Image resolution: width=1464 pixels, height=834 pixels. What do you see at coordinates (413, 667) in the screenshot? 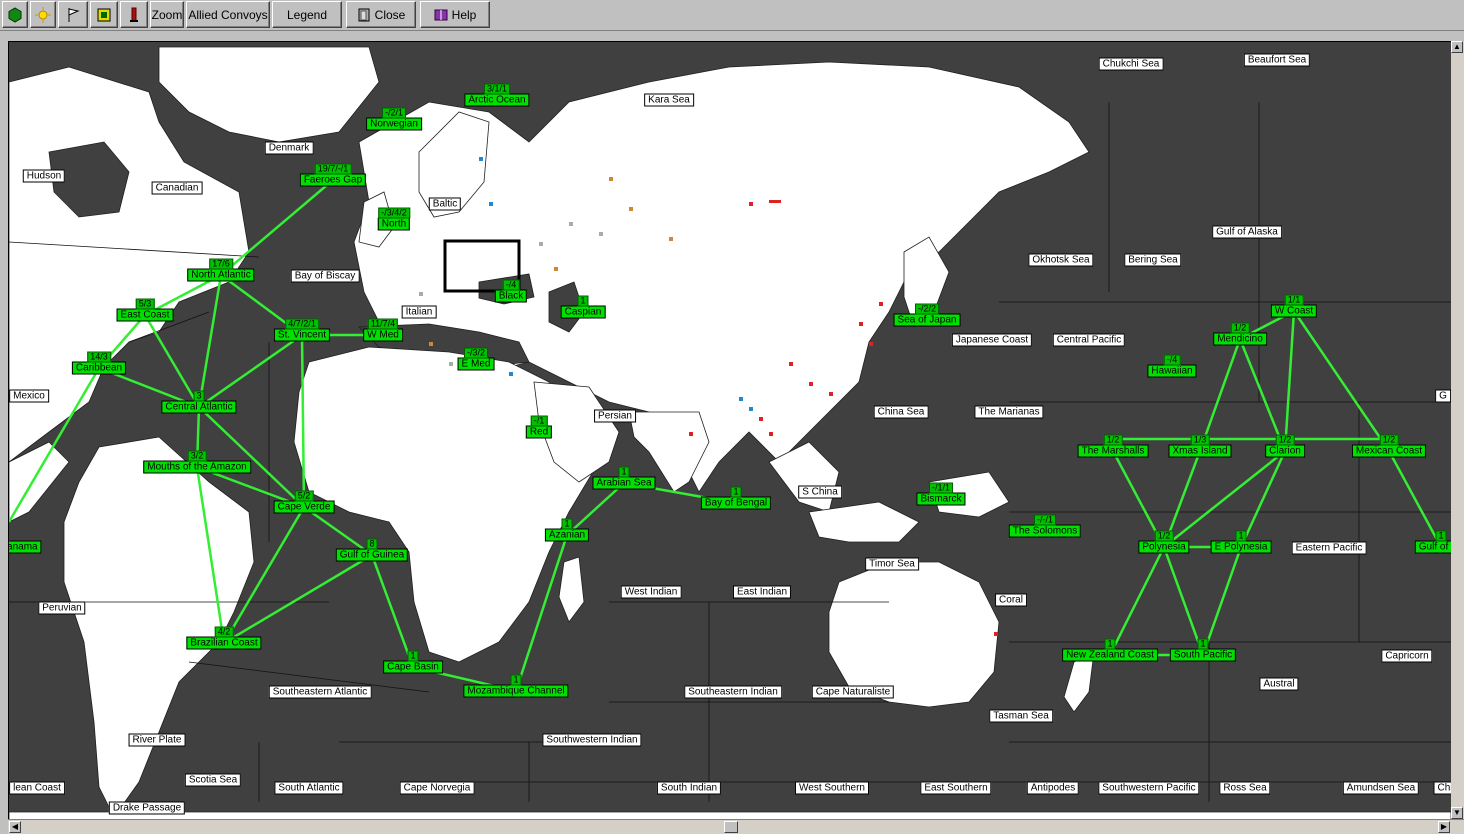
I see `convoy-zone-cape-basin: Cape Basin` at bounding box center [413, 667].